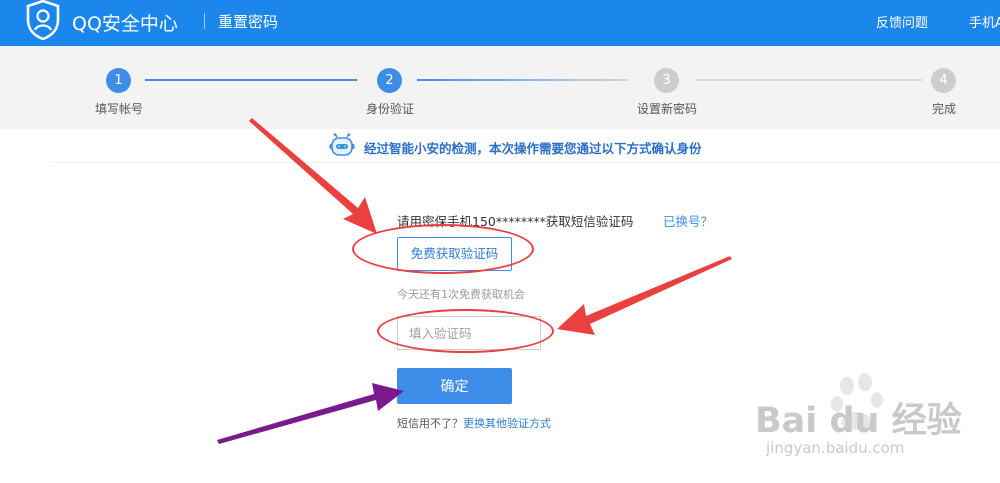  Describe the element at coordinates (667, 109) in the screenshot. I see `step-3-label: 设置新密码` at that location.